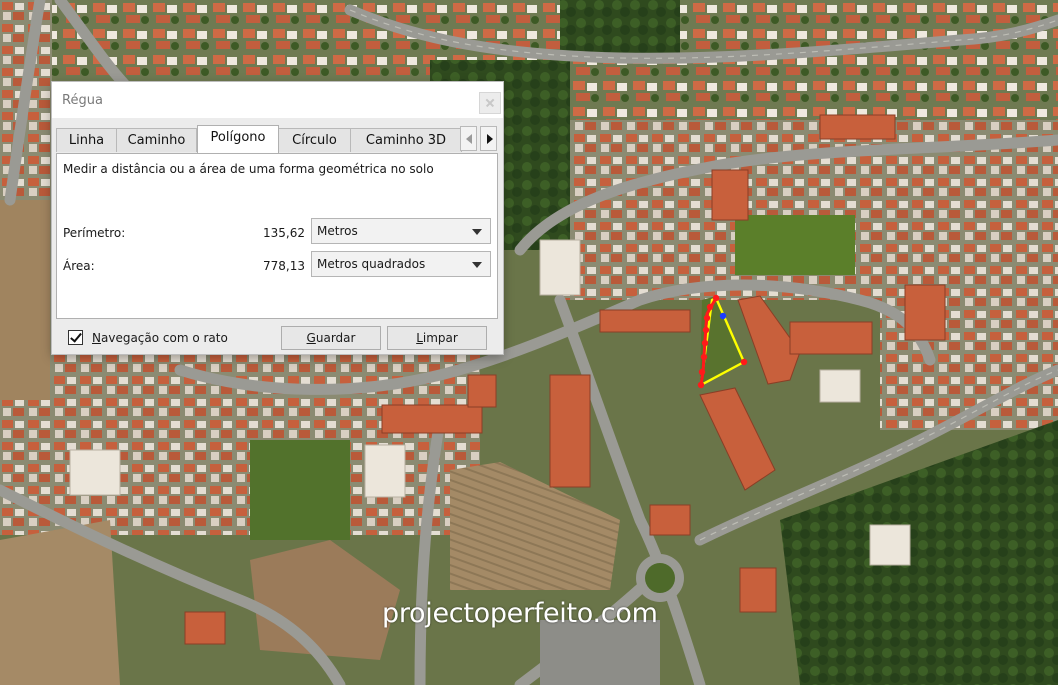 This screenshot has height=685, width=1058. Describe the element at coordinates (277, 100) in the screenshot. I see `dialog-titlebar: Régua` at that location.